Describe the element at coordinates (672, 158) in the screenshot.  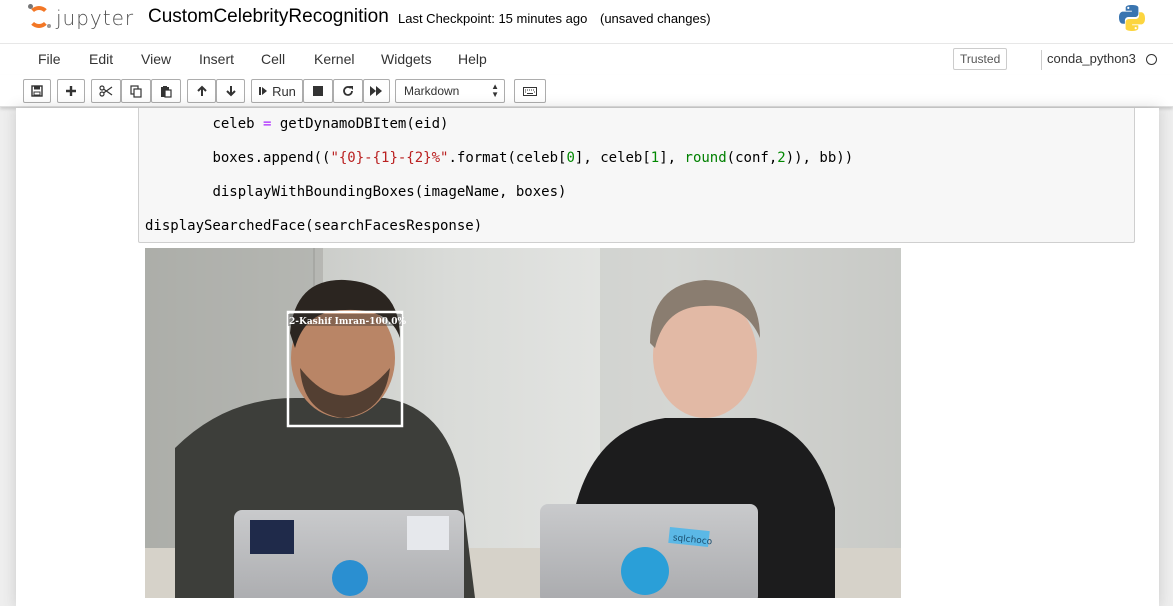
I see `code-token: ],` at that location.